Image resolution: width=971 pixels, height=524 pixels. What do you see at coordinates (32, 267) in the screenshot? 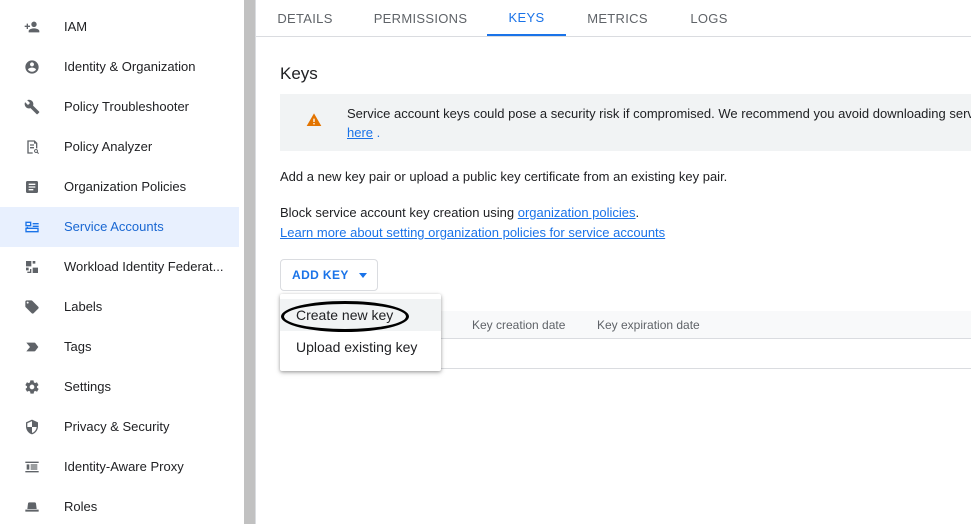
I see `workload-identity-icon` at bounding box center [32, 267].